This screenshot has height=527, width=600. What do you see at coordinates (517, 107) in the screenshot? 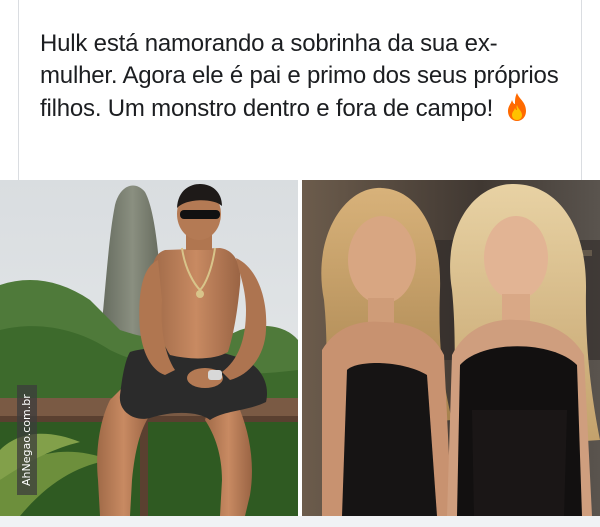
I see `fire-icon` at bounding box center [517, 107].